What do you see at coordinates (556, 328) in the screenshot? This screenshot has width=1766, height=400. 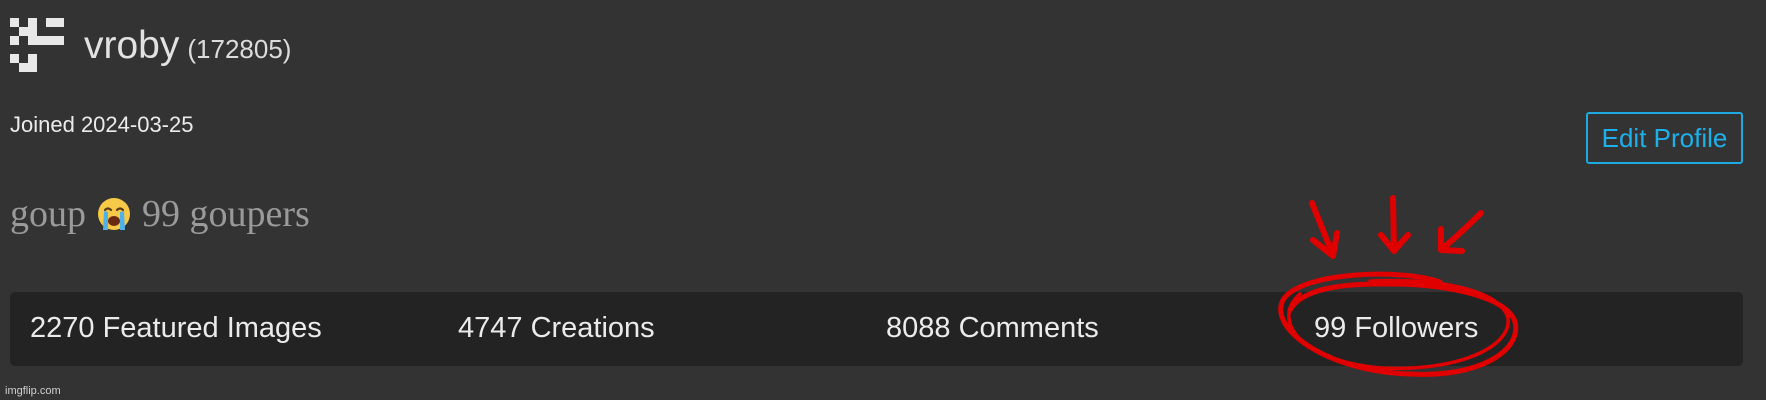 I see `stat-creations: 4747 Creations` at bounding box center [556, 328].